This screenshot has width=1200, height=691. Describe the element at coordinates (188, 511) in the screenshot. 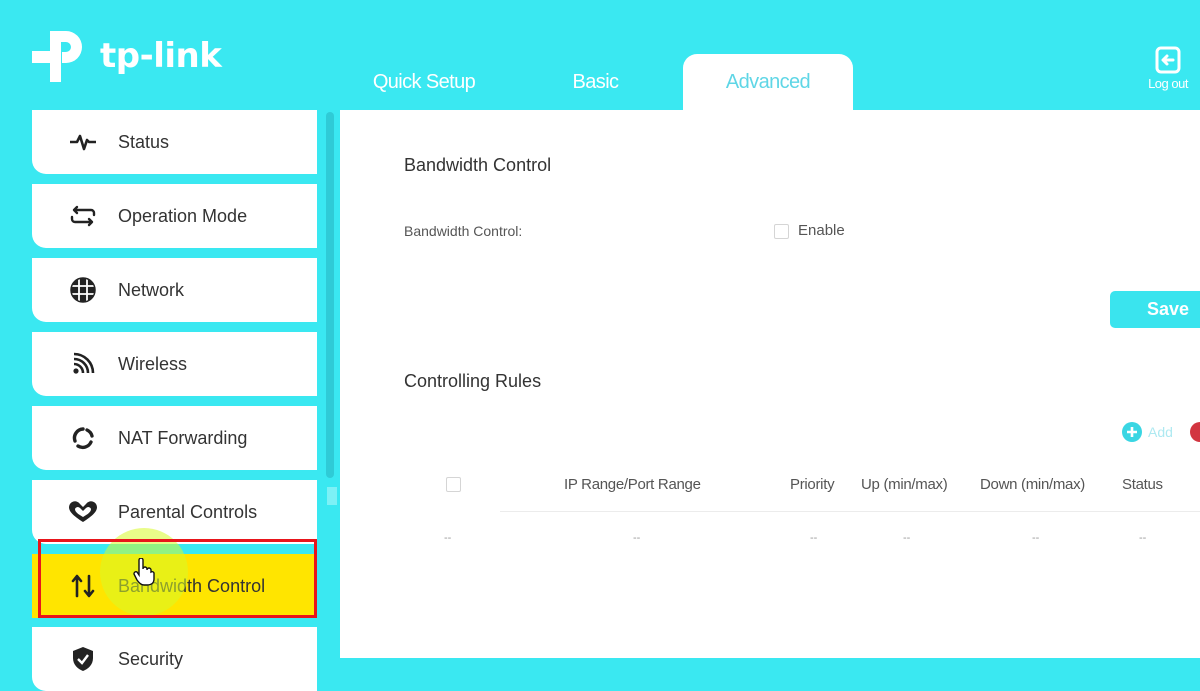

I see `sidebar-item-label: Parental Controls` at that location.